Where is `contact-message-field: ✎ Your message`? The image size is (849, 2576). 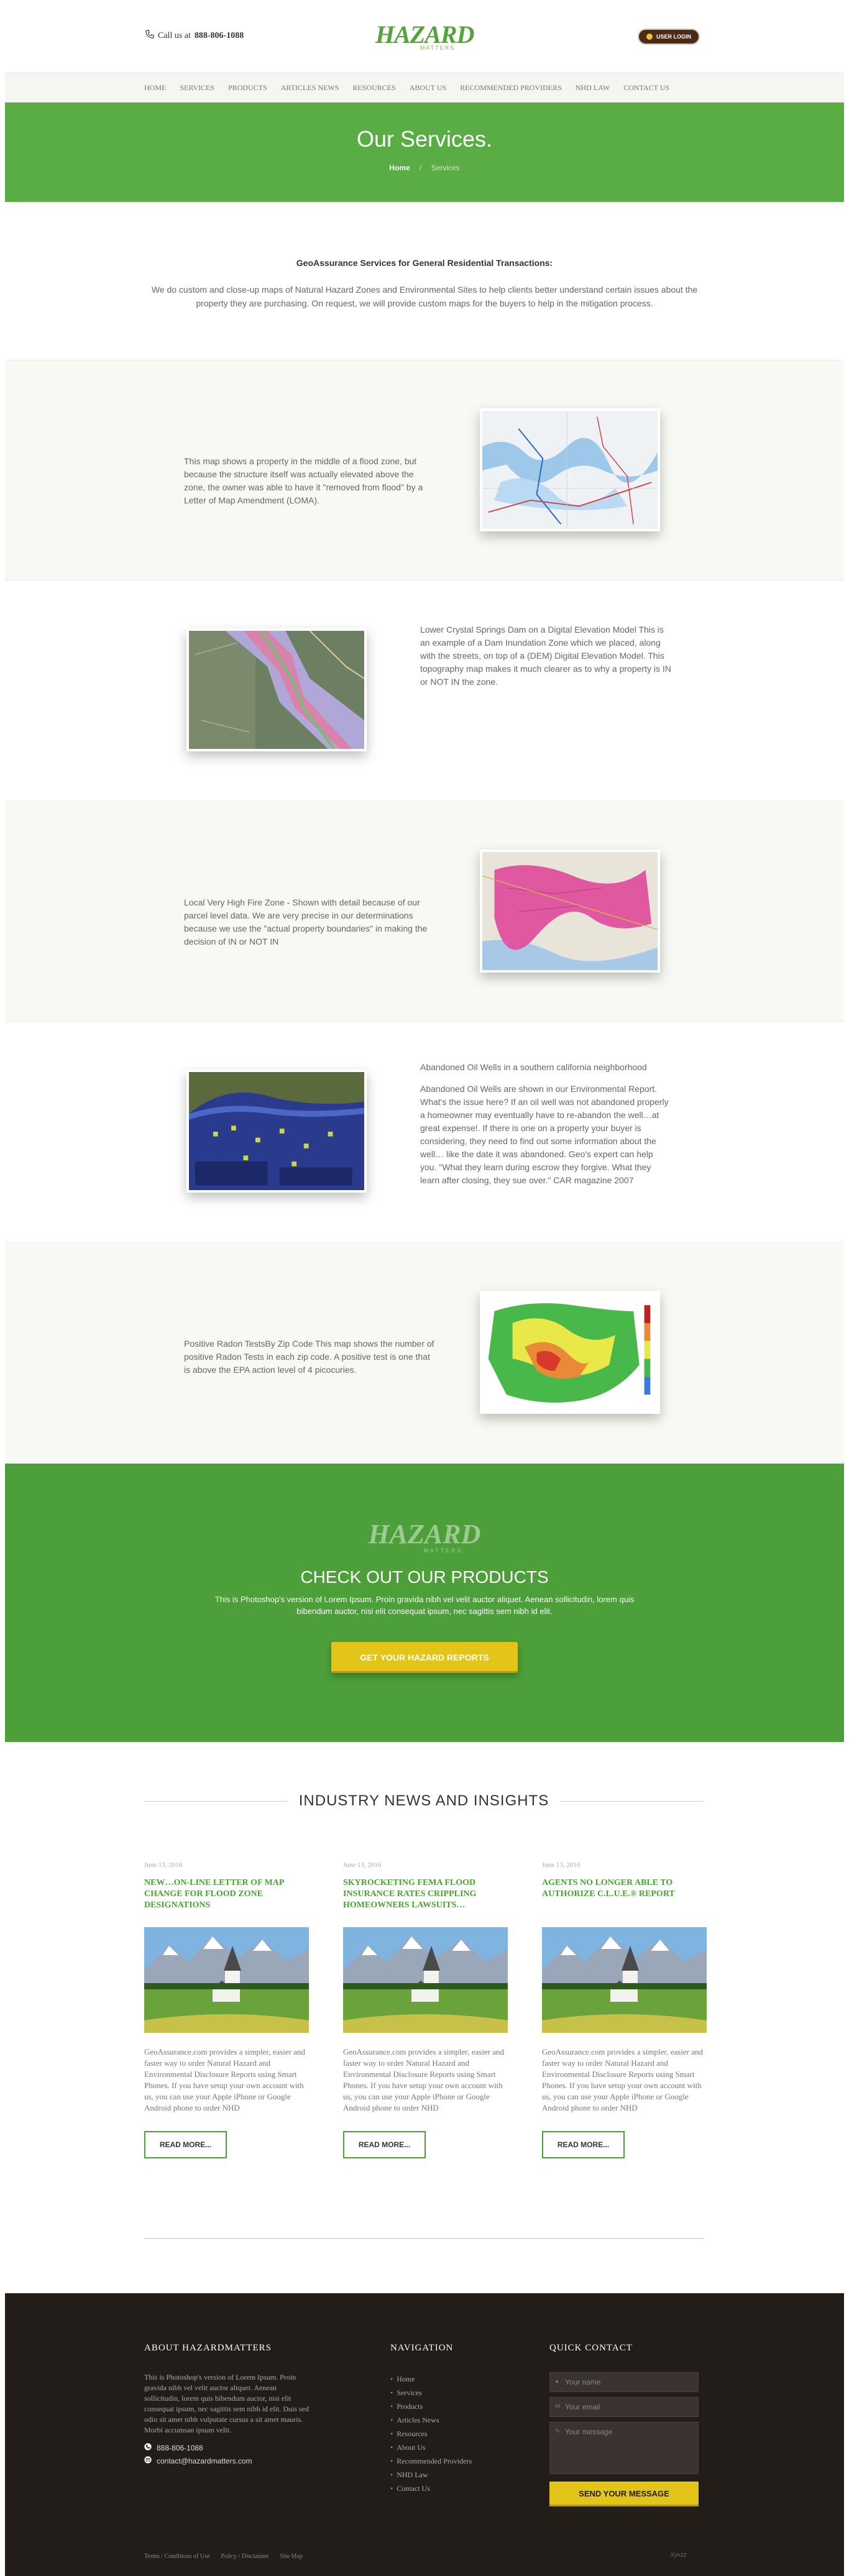 contact-message-field: ✎ Your message is located at coordinates (624, 2448).